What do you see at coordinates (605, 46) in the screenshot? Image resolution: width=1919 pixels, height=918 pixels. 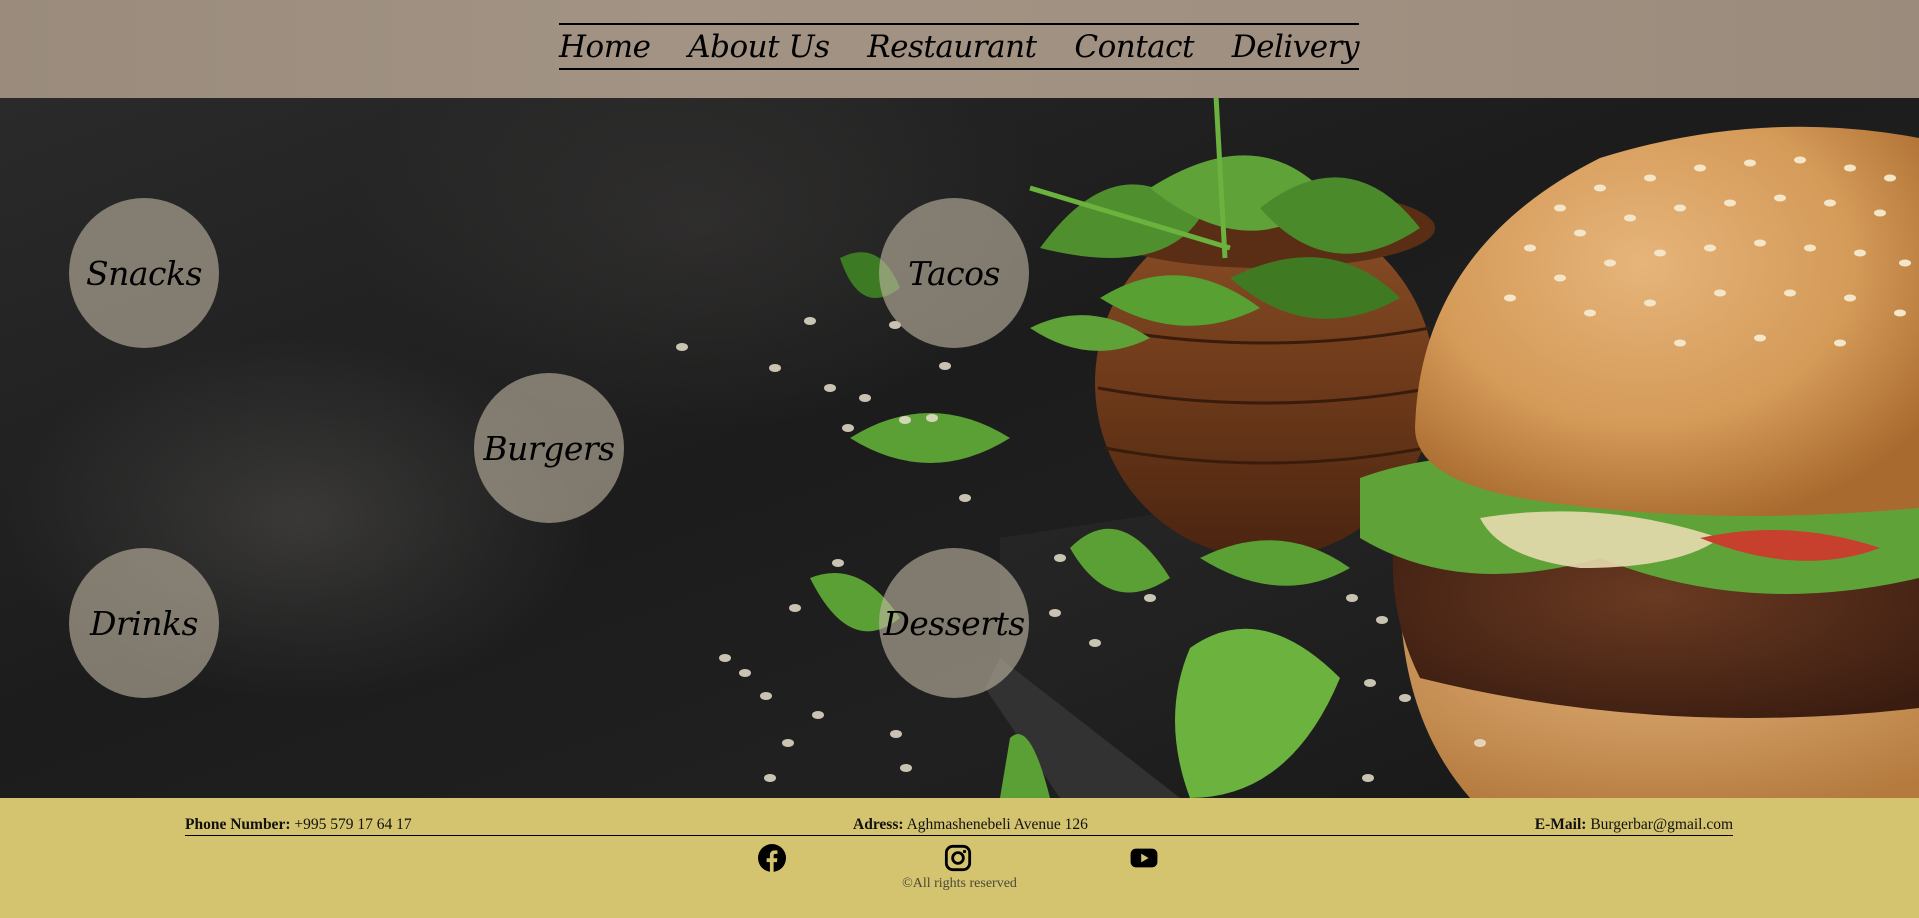 I see `nav-home-link: Home` at bounding box center [605, 46].